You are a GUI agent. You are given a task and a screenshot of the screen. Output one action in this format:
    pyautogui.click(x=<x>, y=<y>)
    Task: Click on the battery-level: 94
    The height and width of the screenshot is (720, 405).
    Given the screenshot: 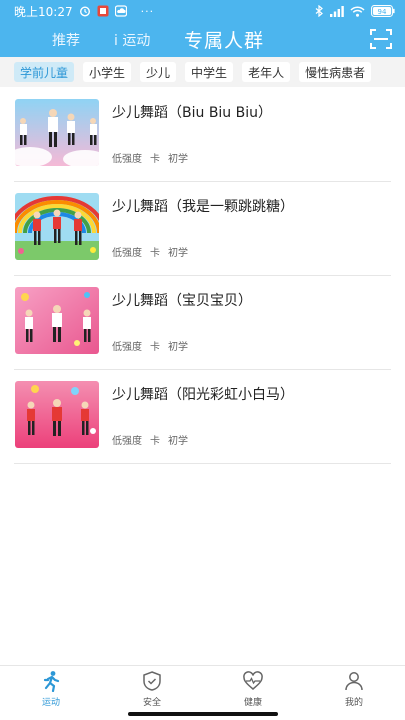 What is the action you would take?
    pyautogui.click(x=382, y=12)
    